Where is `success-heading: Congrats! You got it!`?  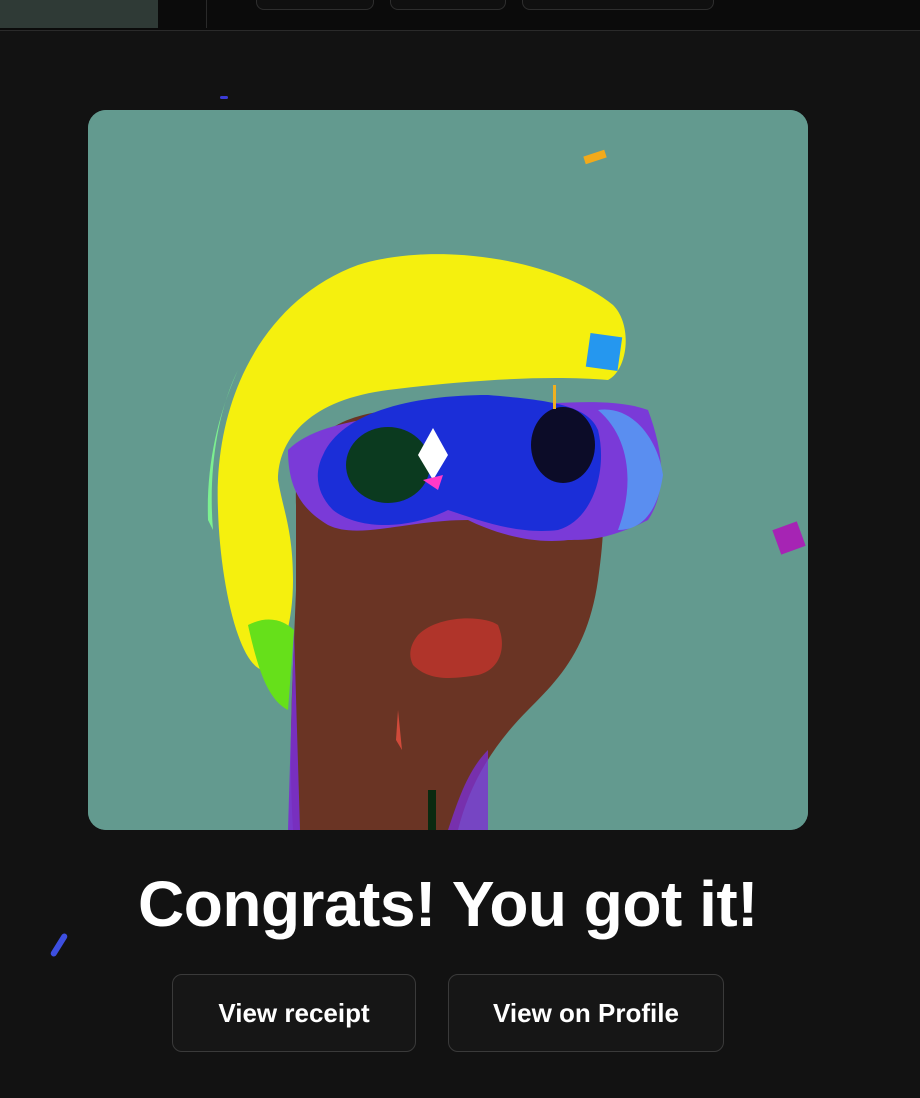 success-heading: Congrats! You got it! is located at coordinates (448, 904).